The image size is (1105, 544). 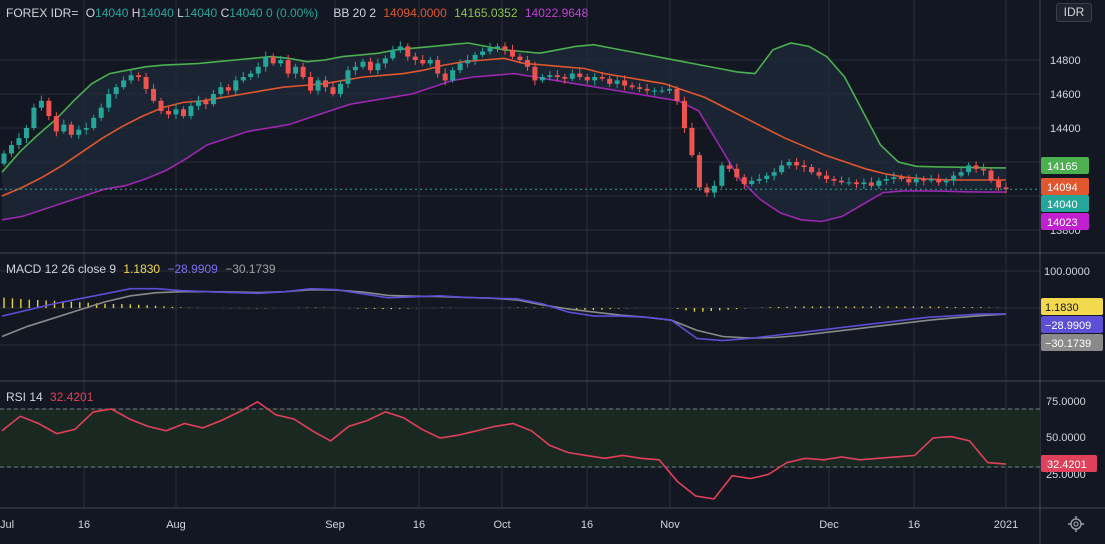 I want to click on time-axis-tick: Dec, so click(x=829, y=525).